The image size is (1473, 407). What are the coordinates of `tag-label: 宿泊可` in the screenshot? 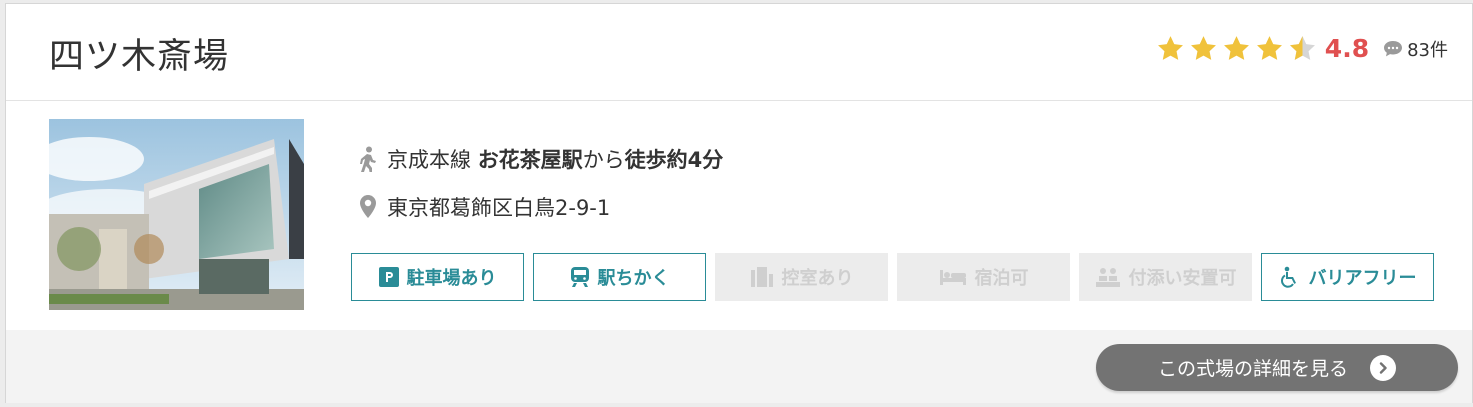 It's located at (1001, 278).